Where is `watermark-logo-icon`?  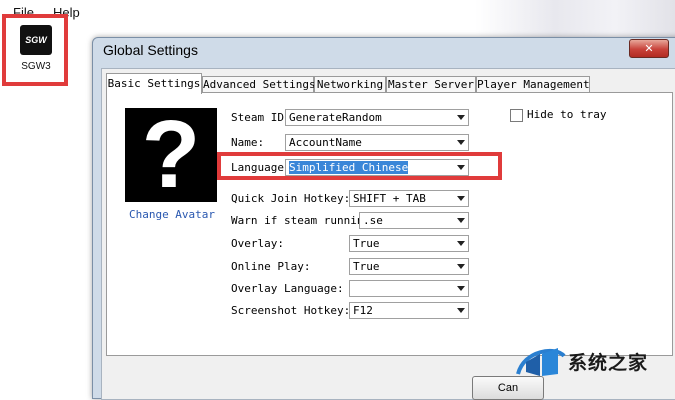 watermark-logo-icon is located at coordinates (541, 362).